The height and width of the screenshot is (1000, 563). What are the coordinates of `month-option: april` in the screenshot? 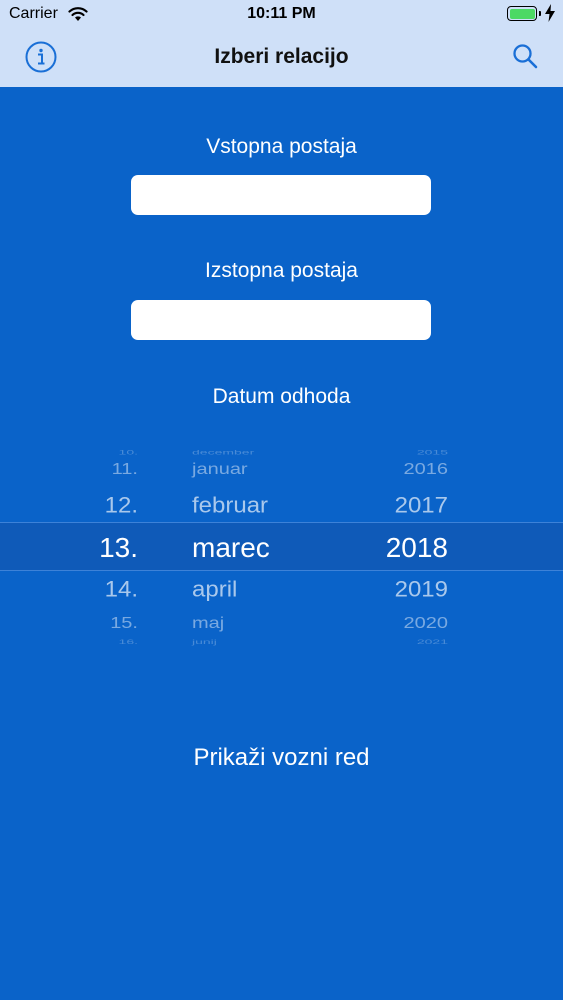 It's located at (267, 590).